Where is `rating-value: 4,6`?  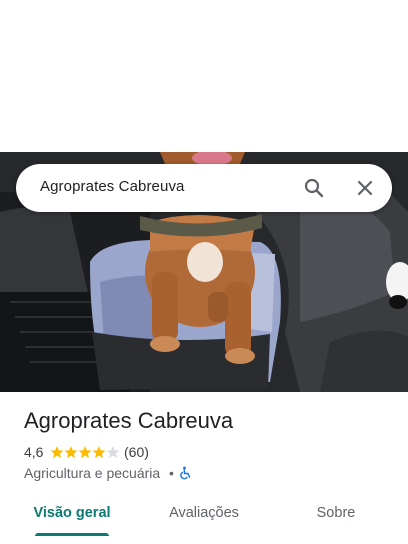 rating-value: 4,6 is located at coordinates (34, 452).